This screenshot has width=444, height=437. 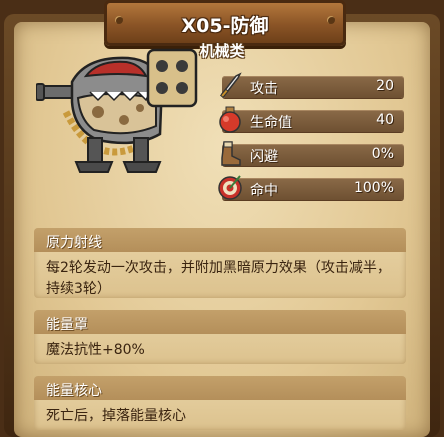 I want to click on boot-icon, so click(x=231, y=153).